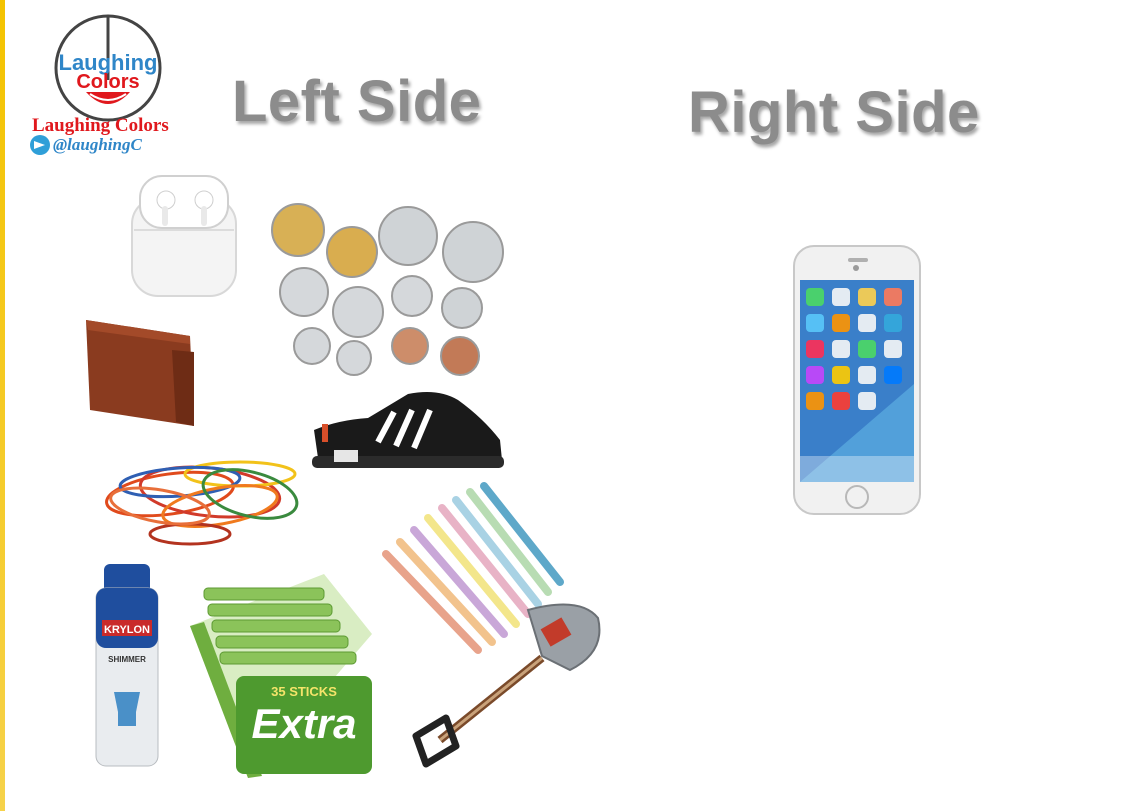 The width and height of the screenshot is (1125, 811). Describe the element at coordinates (97, 144) in the screenshot. I see `logo-handle: @laughingC` at that location.